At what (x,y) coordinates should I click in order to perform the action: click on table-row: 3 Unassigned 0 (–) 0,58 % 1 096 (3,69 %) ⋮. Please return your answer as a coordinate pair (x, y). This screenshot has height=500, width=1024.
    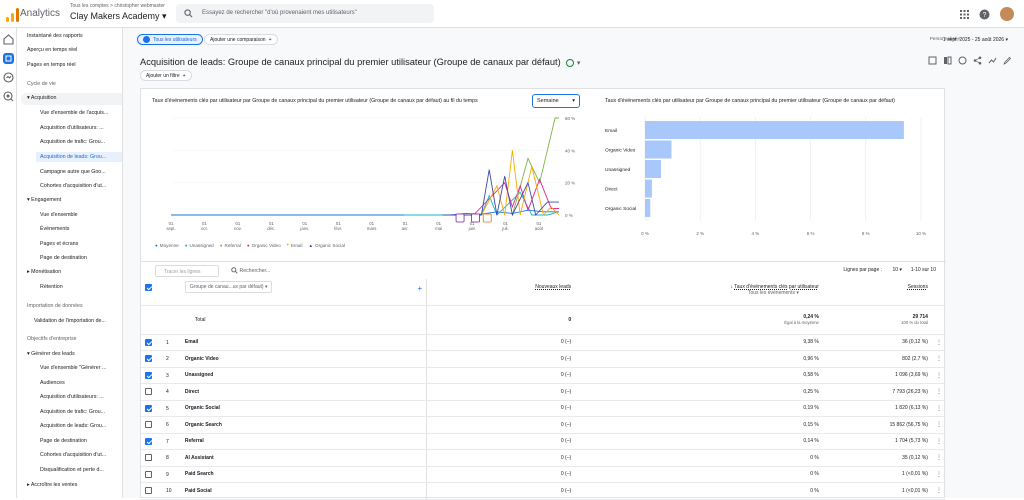
    Looking at the image, I should click on (543, 375).